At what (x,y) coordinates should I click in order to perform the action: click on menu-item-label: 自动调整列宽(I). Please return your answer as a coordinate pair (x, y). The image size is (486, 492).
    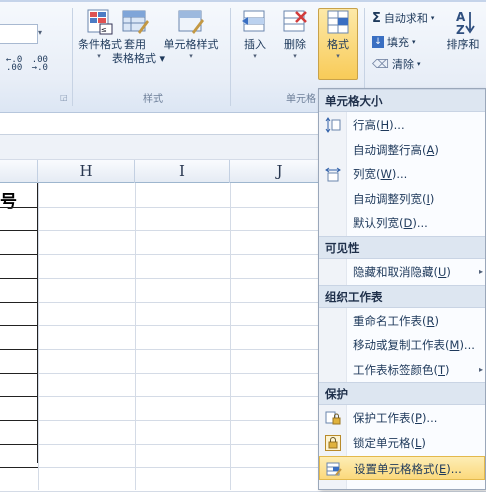
    Looking at the image, I should click on (393, 199).